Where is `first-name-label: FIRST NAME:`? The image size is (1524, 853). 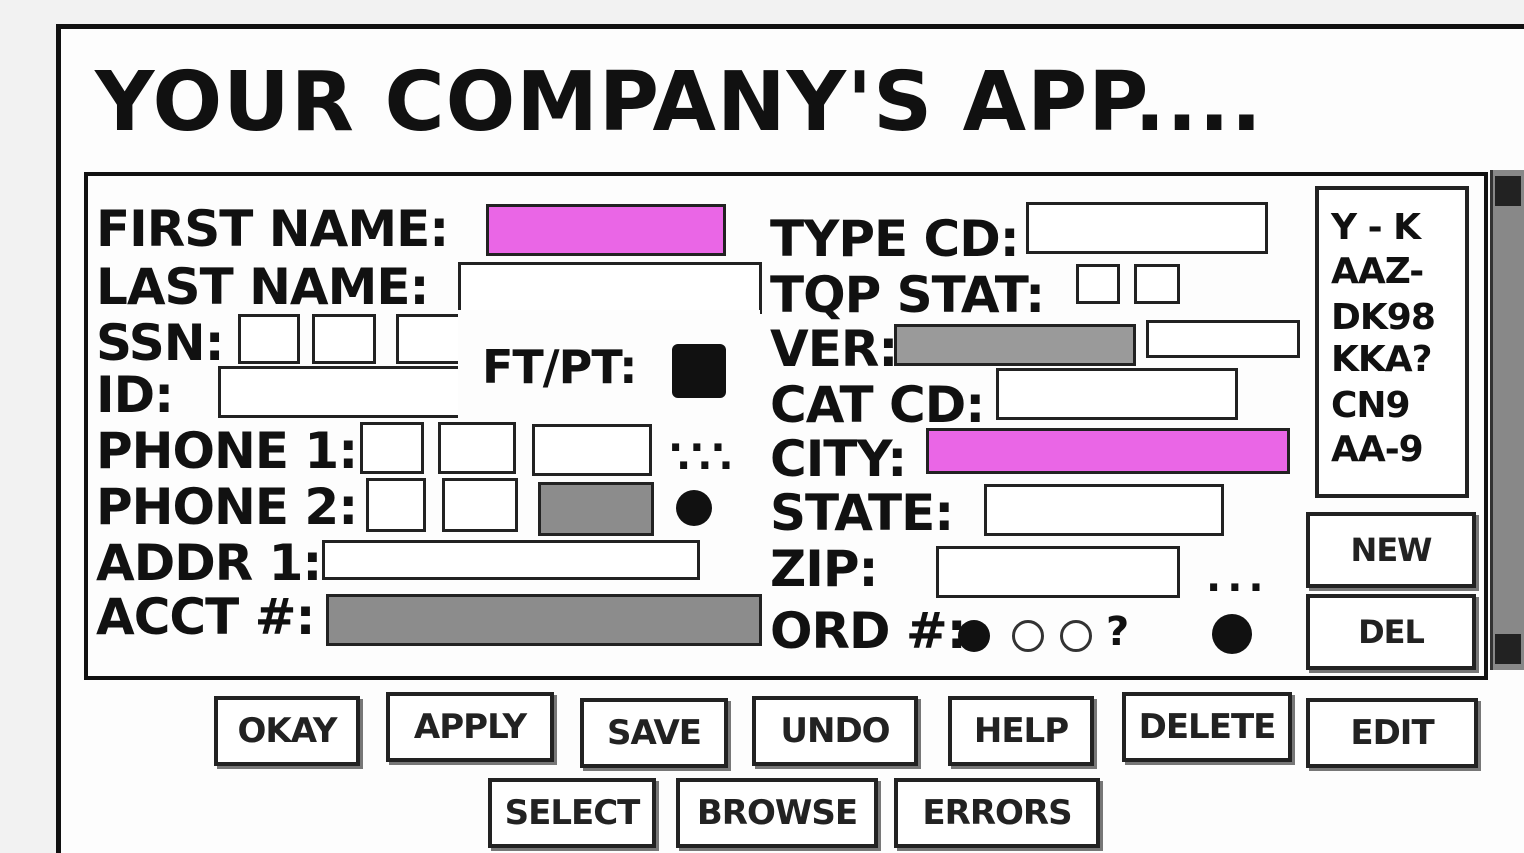
first-name-label: FIRST NAME: is located at coordinates (272, 229).